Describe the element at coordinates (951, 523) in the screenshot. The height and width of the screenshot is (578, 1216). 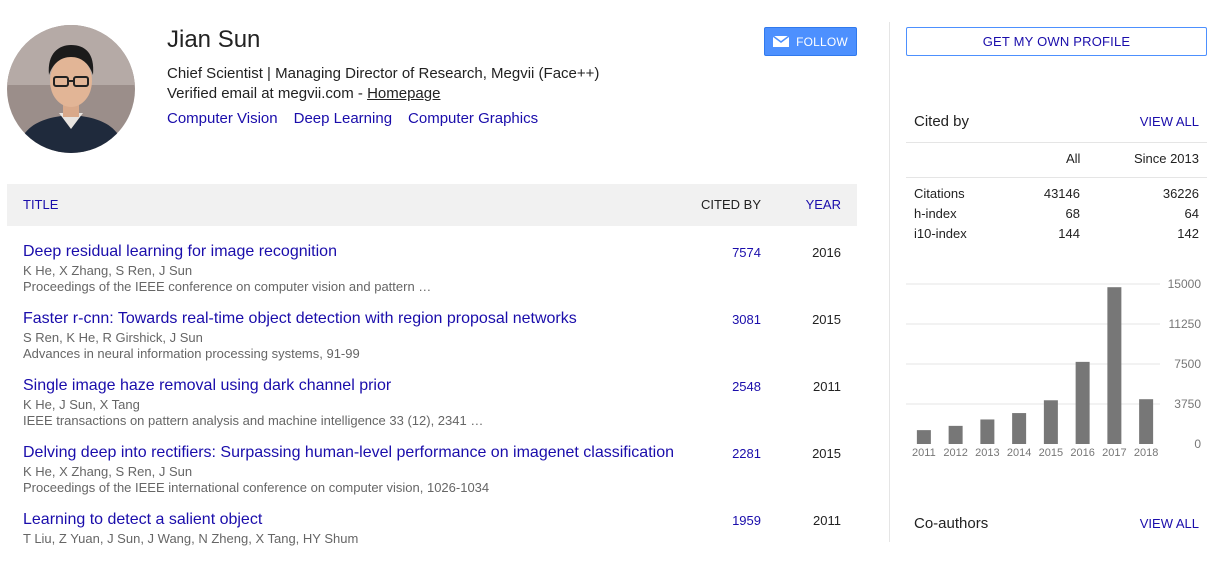
I see `coauthors-heading: Co-authors` at that location.